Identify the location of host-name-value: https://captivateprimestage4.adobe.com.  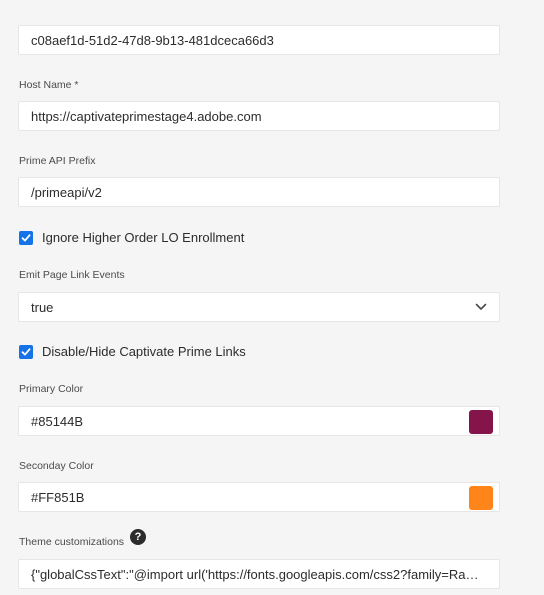
(146, 116).